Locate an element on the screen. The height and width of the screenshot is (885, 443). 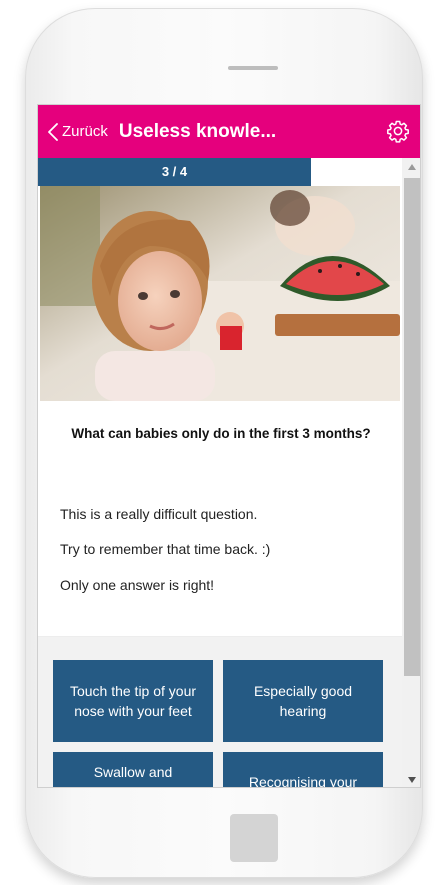
progress-bar: 3 / 4 is located at coordinates (220, 172).